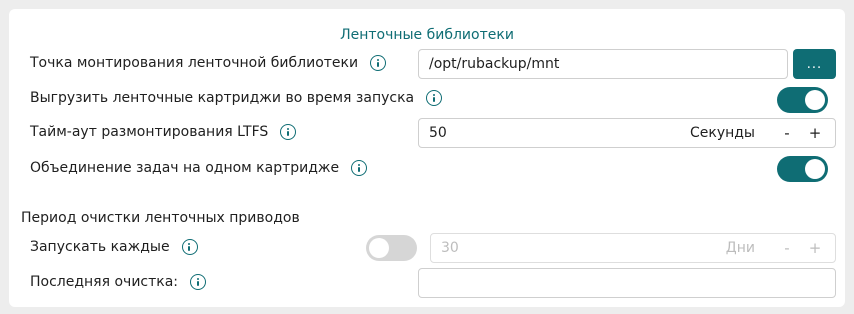 This screenshot has width=854, height=314. Describe the element at coordinates (722, 133) in the screenshot. I see `ltfs-timeout-unit: Секунды` at that location.